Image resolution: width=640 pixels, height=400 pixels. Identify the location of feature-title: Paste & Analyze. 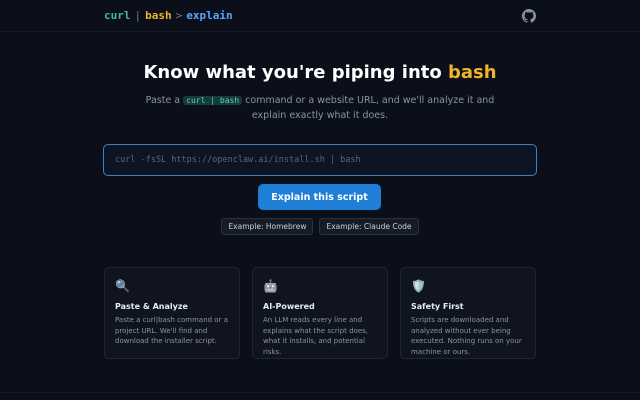
(151, 306).